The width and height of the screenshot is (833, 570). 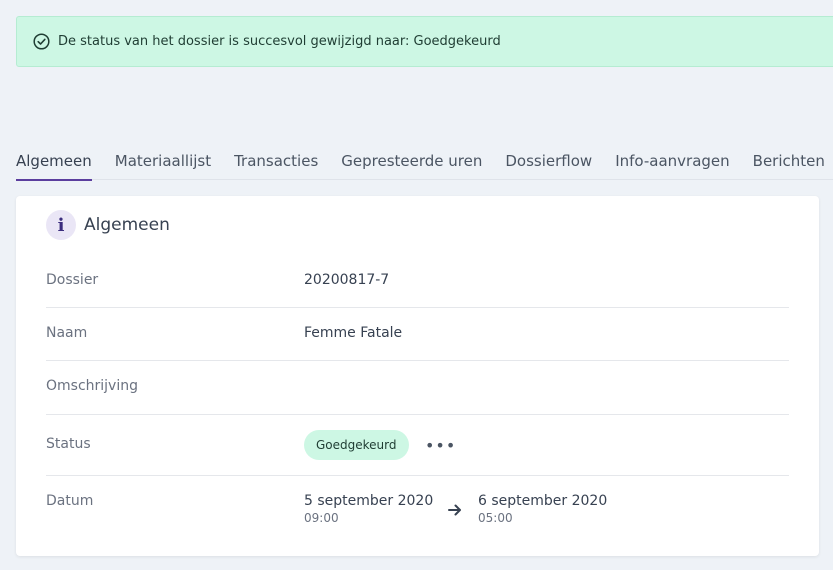 I want to click on info-icon: i, so click(x=61, y=225).